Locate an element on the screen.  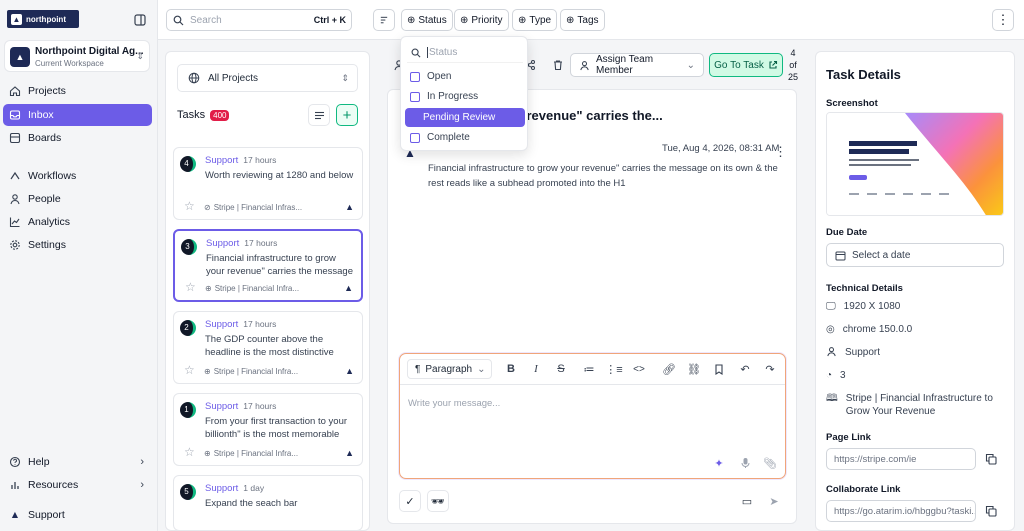
redo-icon: ↷ is located at coordinates (770, 369).